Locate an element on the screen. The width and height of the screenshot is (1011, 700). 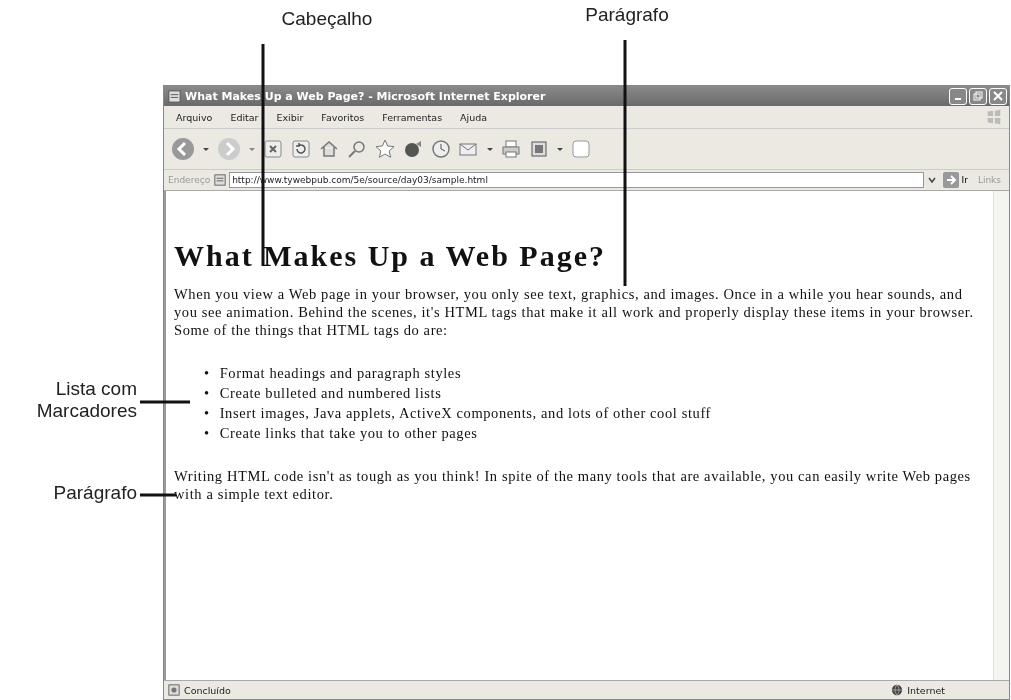
maximize-button is located at coordinates (978, 96).